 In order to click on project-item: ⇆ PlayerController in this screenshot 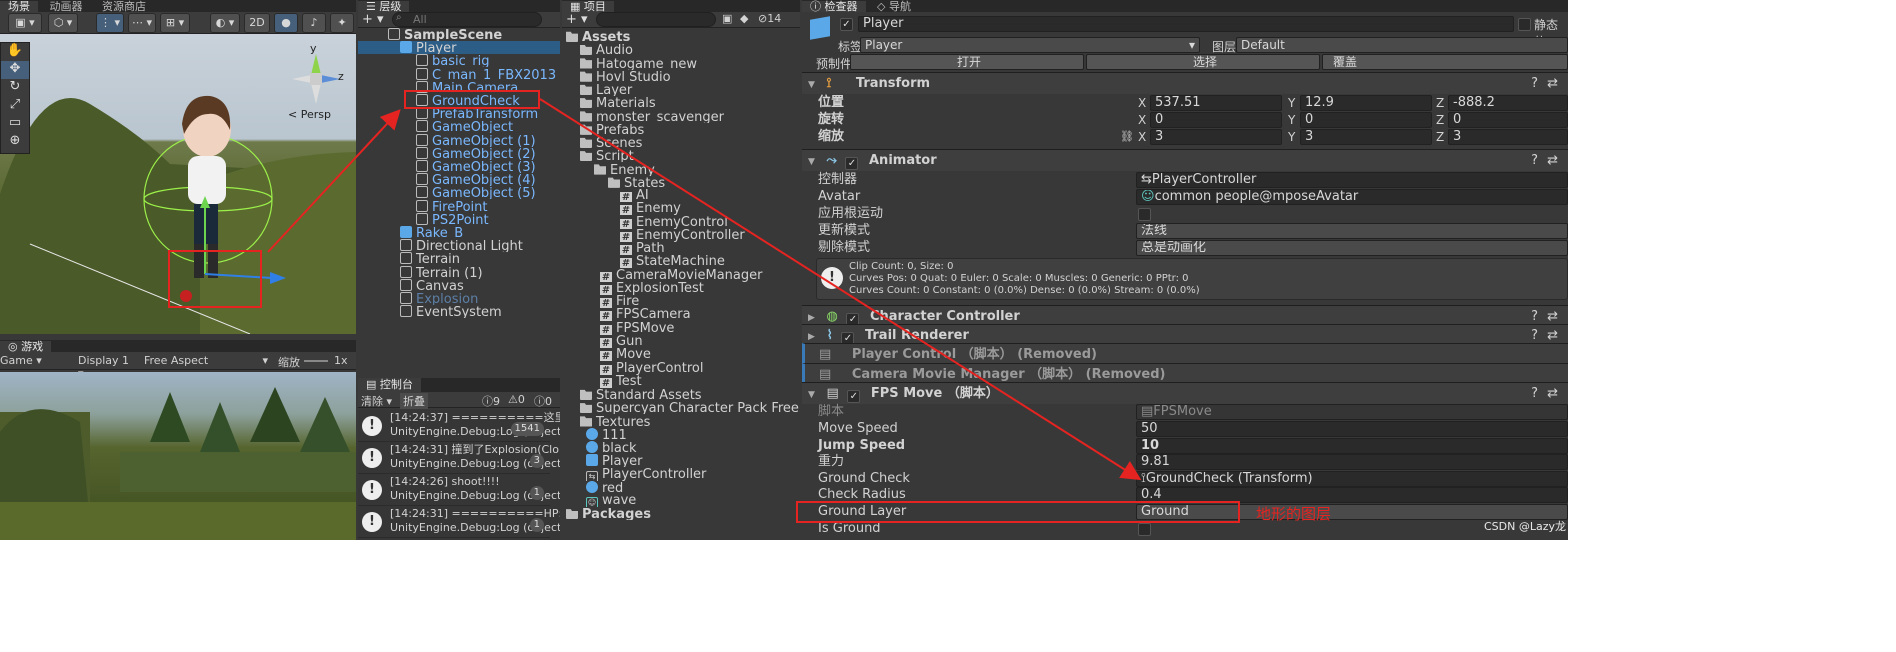, I will do `click(681, 474)`.